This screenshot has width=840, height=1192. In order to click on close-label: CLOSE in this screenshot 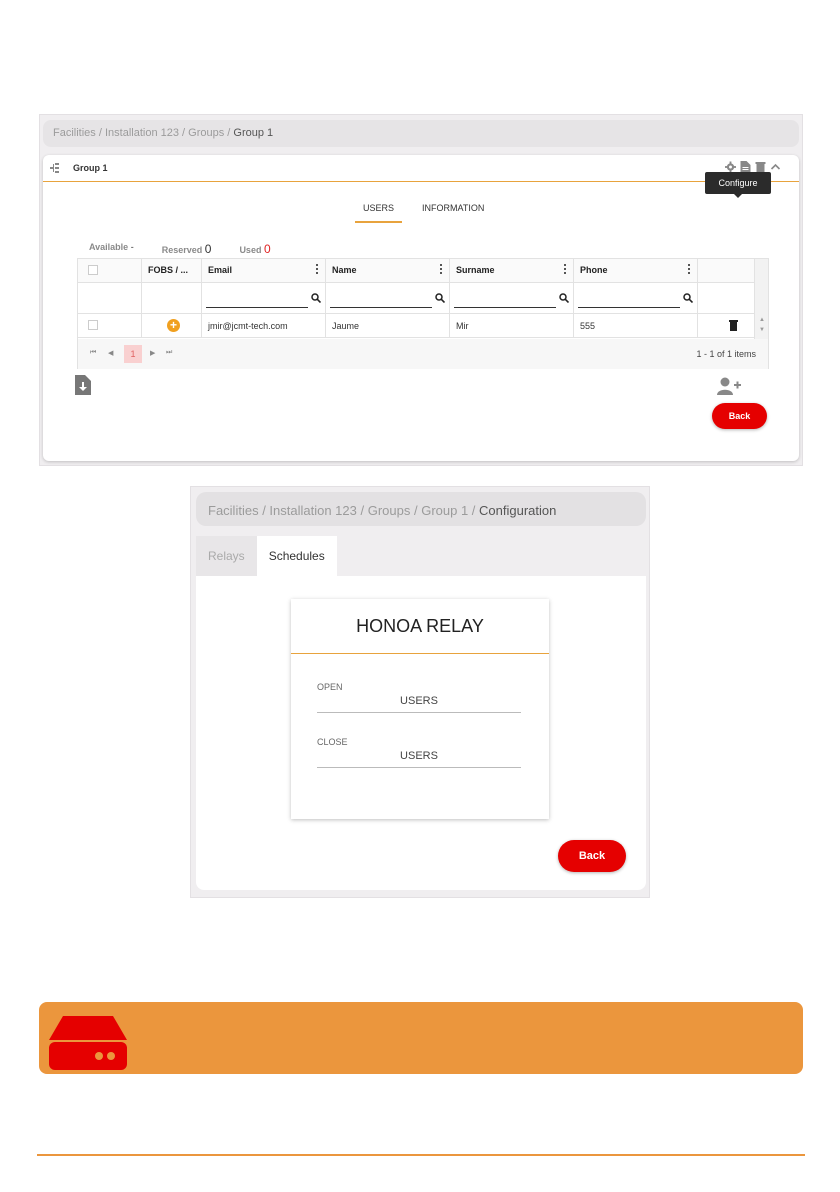, I will do `click(332, 742)`.